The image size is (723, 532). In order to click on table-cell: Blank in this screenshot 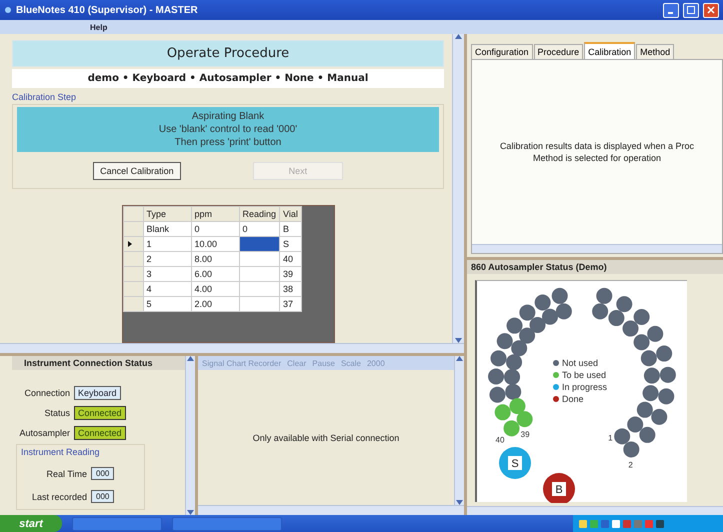, I will do `click(167, 229)`.